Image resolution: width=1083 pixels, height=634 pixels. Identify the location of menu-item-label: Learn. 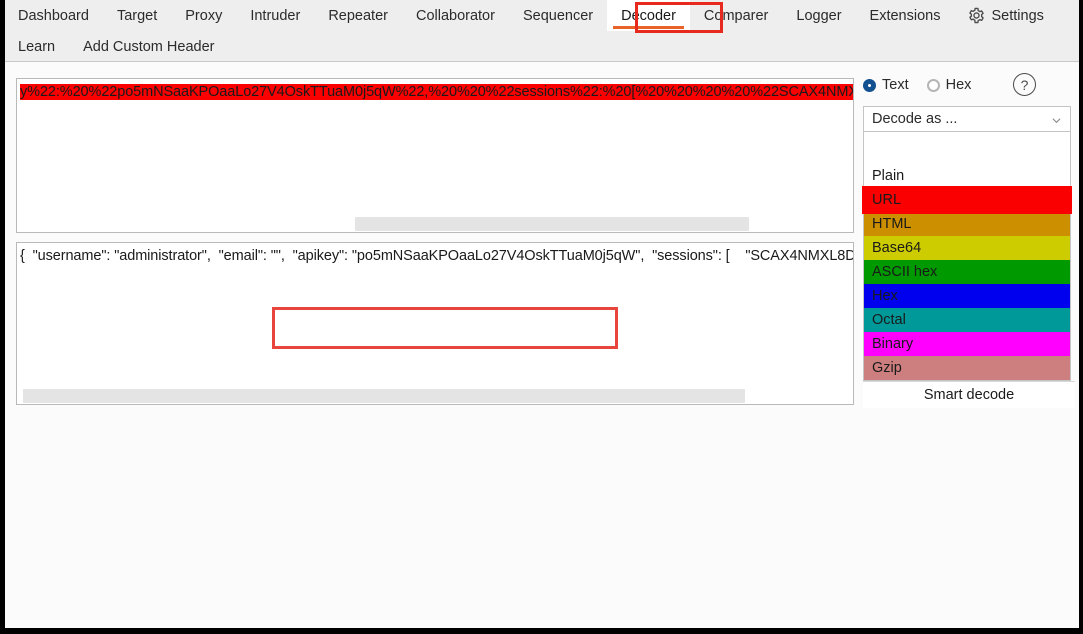
(37, 46).